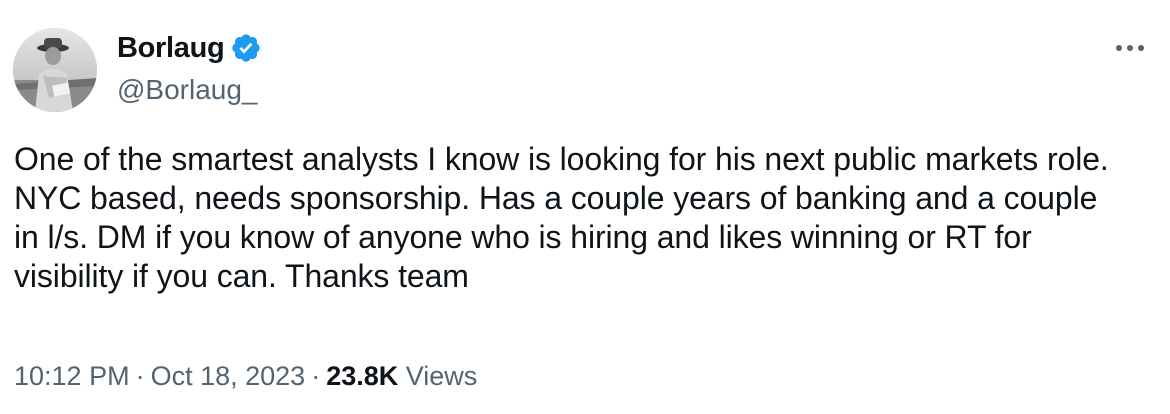 The width and height of the screenshot is (1170, 414). Describe the element at coordinates (171, 48) in the screenshot. I see `author-display-name: Borlaug` at that location.